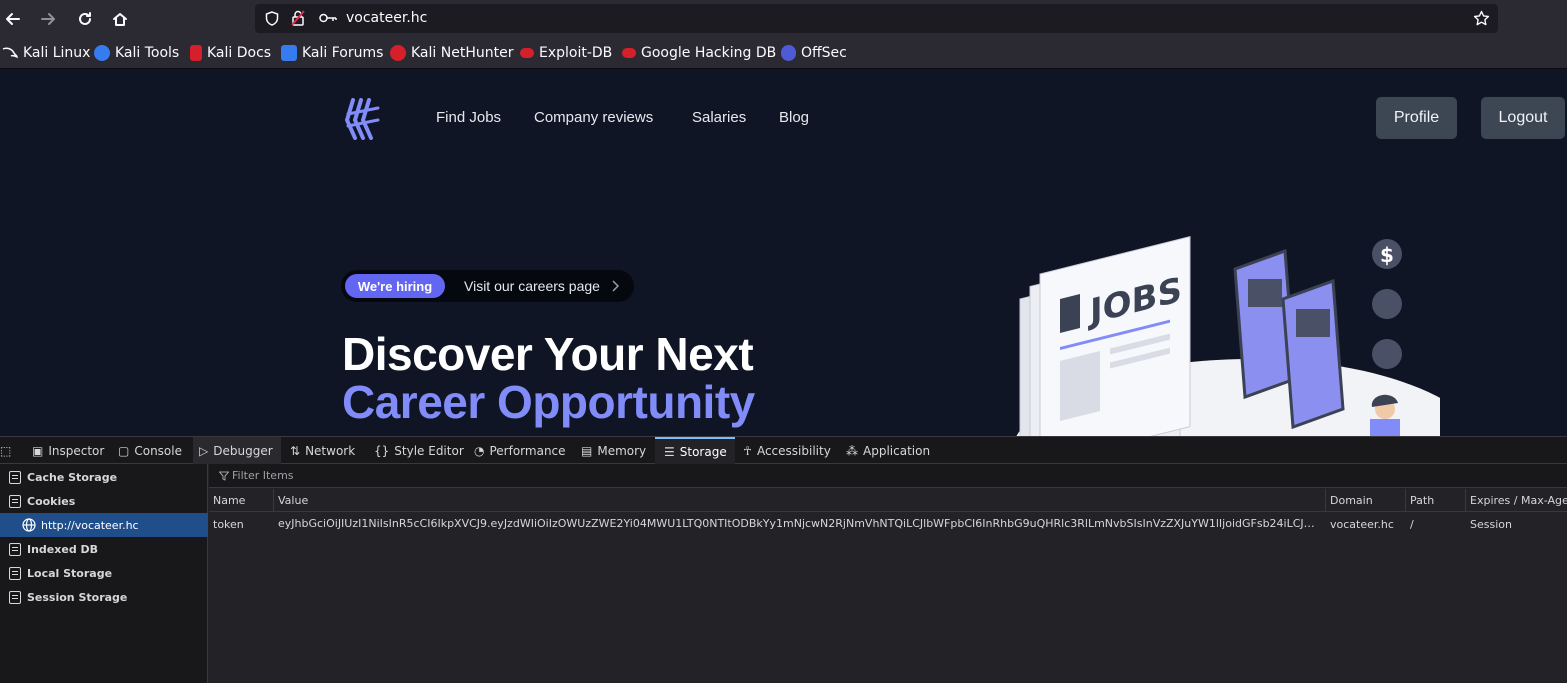  Describe the element at coordinates (104, 501) in the screenshot. I see `sidebar-item-cookies: Cookies` at that location.